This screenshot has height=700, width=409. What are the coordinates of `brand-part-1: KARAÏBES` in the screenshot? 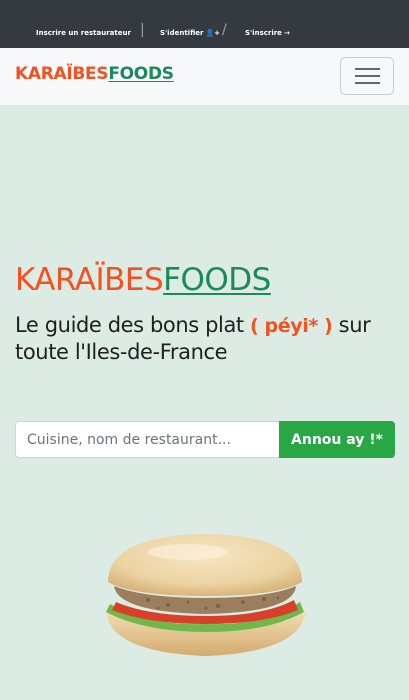 It's located at (62, 74).